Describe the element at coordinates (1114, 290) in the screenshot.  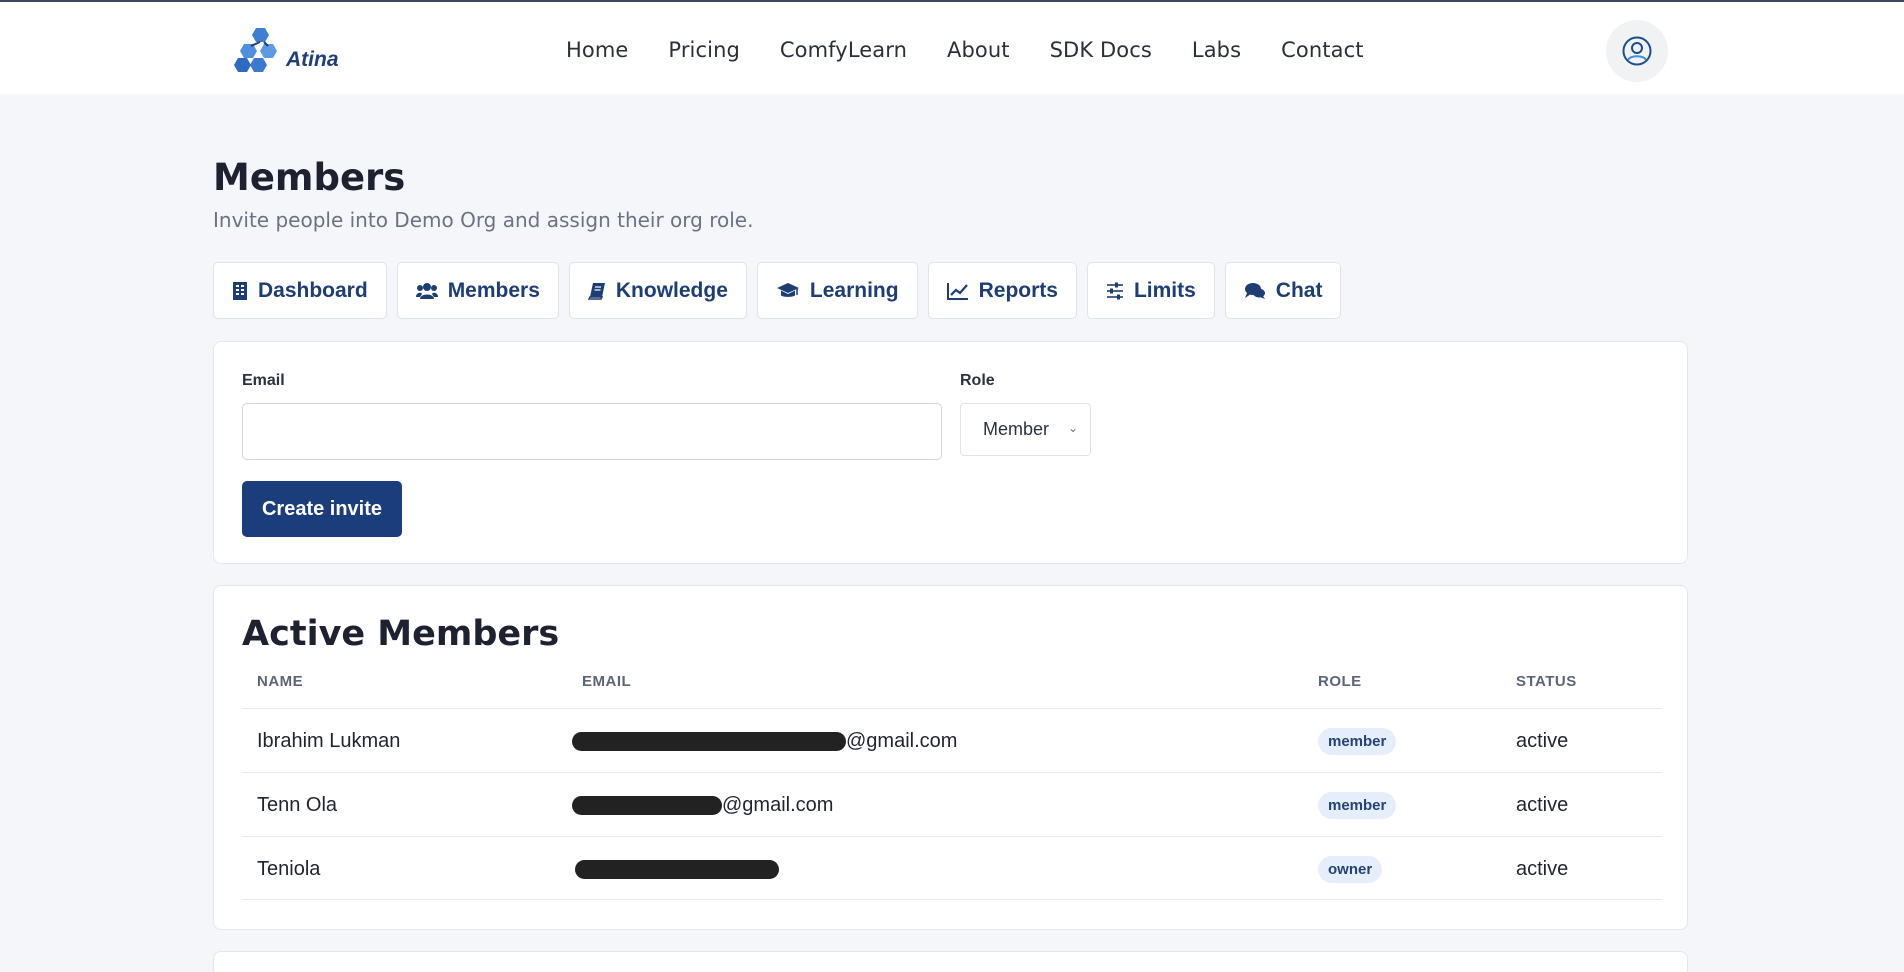
I see `sliders-icon` at that location.